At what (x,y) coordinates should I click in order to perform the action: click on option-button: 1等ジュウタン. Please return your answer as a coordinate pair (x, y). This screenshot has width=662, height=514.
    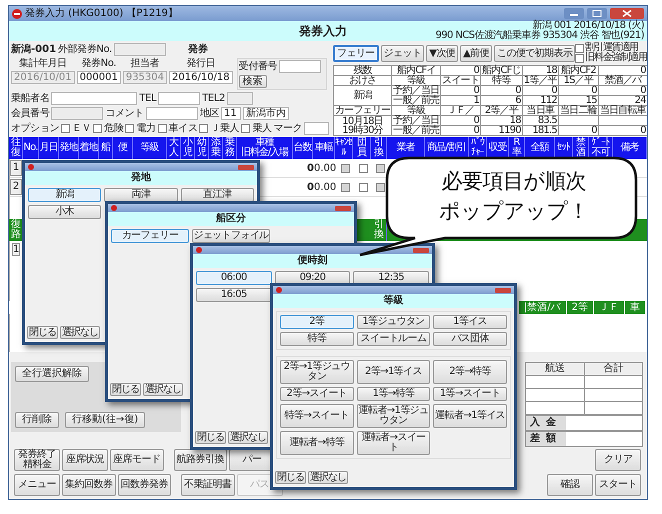
    Looking at the image, I should click on (393, 322).